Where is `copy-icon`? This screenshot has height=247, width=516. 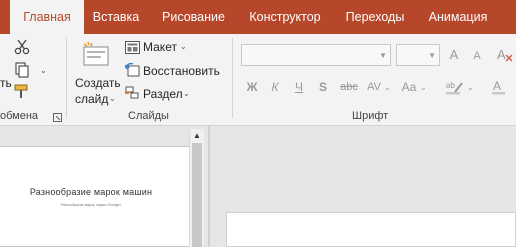 copy-icon is located at coordinates (22, 70).